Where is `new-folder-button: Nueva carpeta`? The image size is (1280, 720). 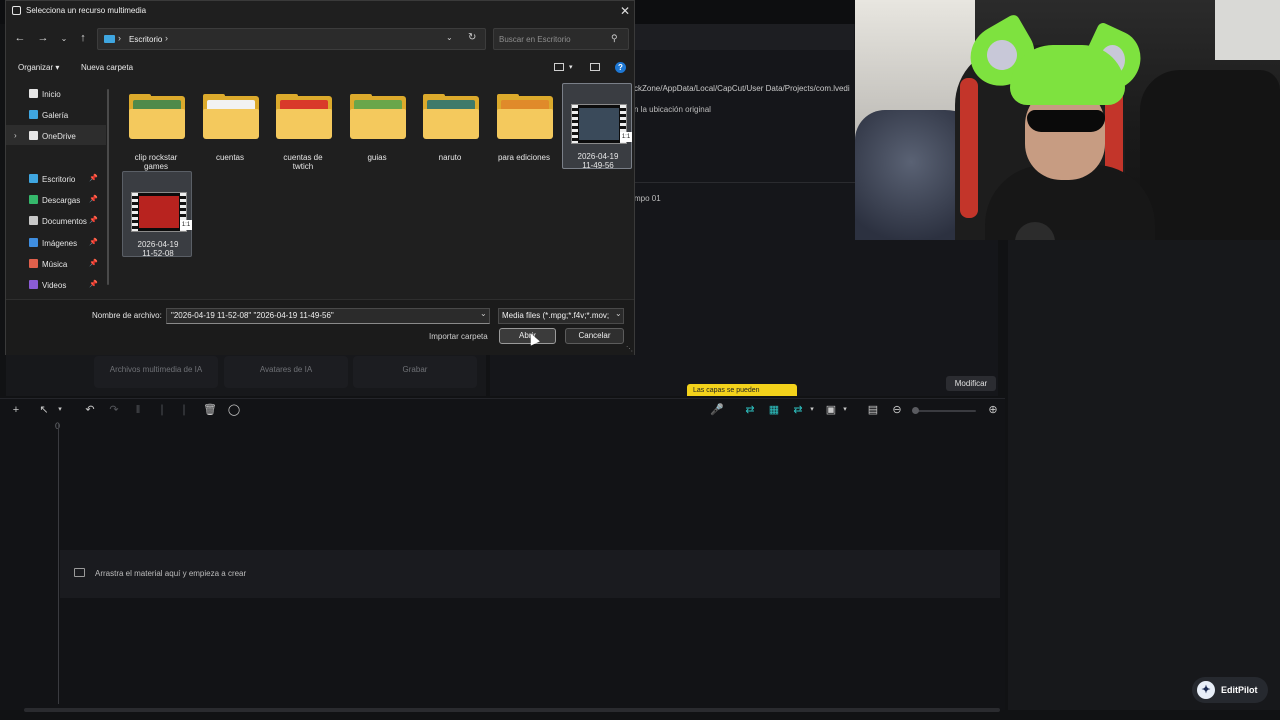 new-folder-button: Nueva carpeta is located at coordinates (107, 67).